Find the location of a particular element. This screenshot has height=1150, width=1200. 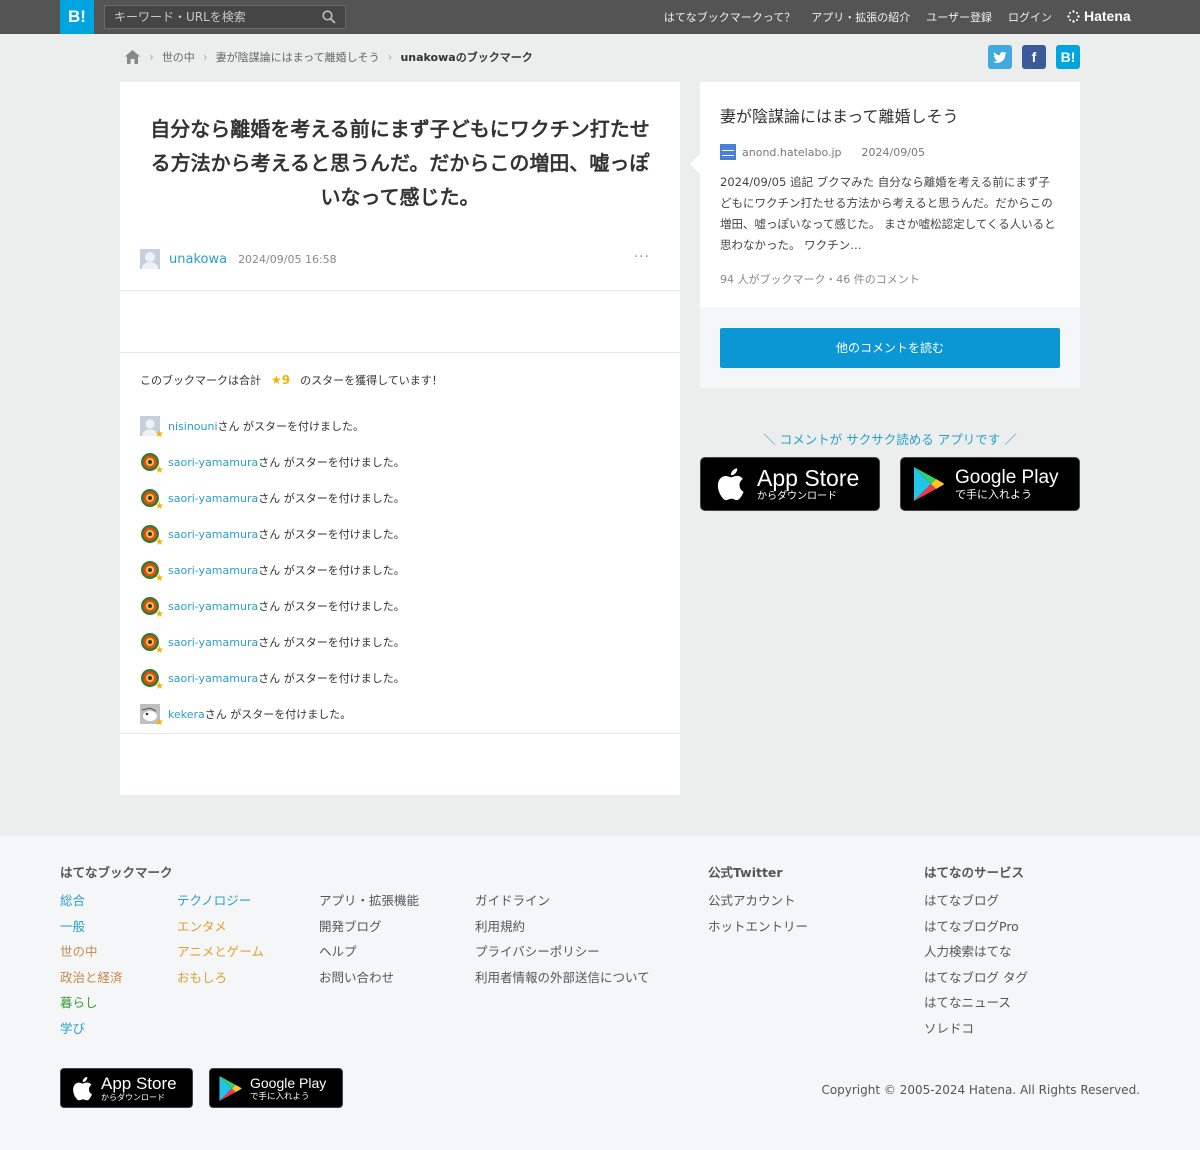

home-icon is located at coordinates (132, 57).